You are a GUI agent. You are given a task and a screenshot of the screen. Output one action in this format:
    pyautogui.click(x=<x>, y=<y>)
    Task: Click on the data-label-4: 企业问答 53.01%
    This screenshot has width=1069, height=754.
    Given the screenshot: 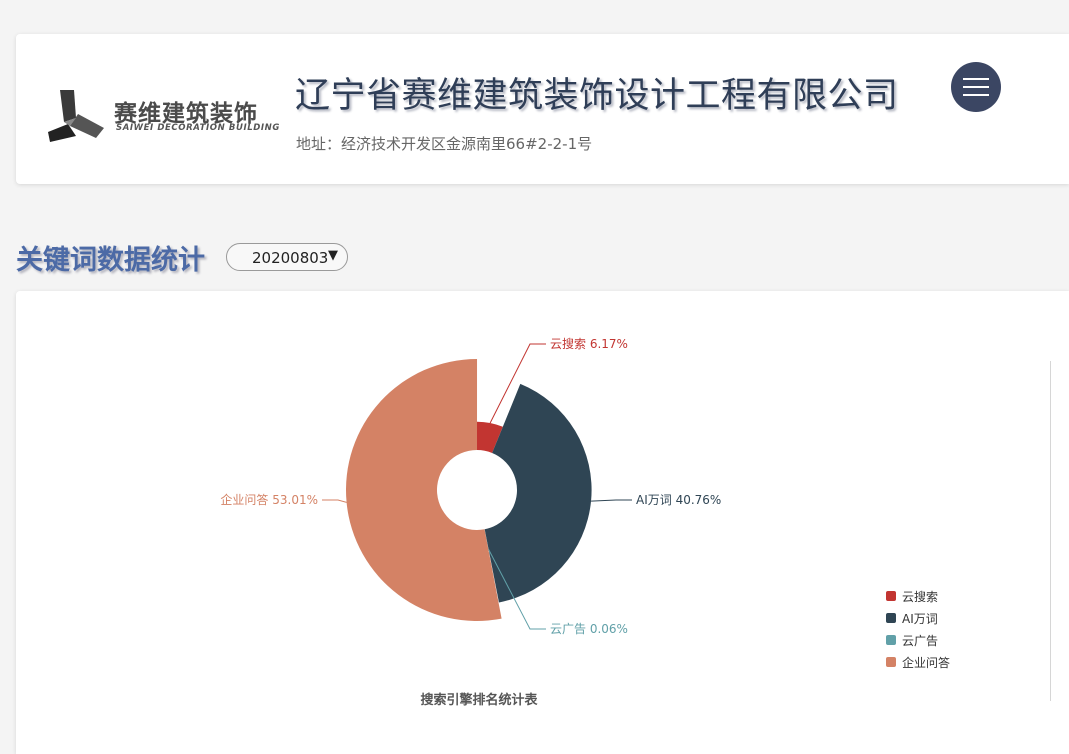 What is the action you would take?
    pyautogui.click(x=269, y=499)
    